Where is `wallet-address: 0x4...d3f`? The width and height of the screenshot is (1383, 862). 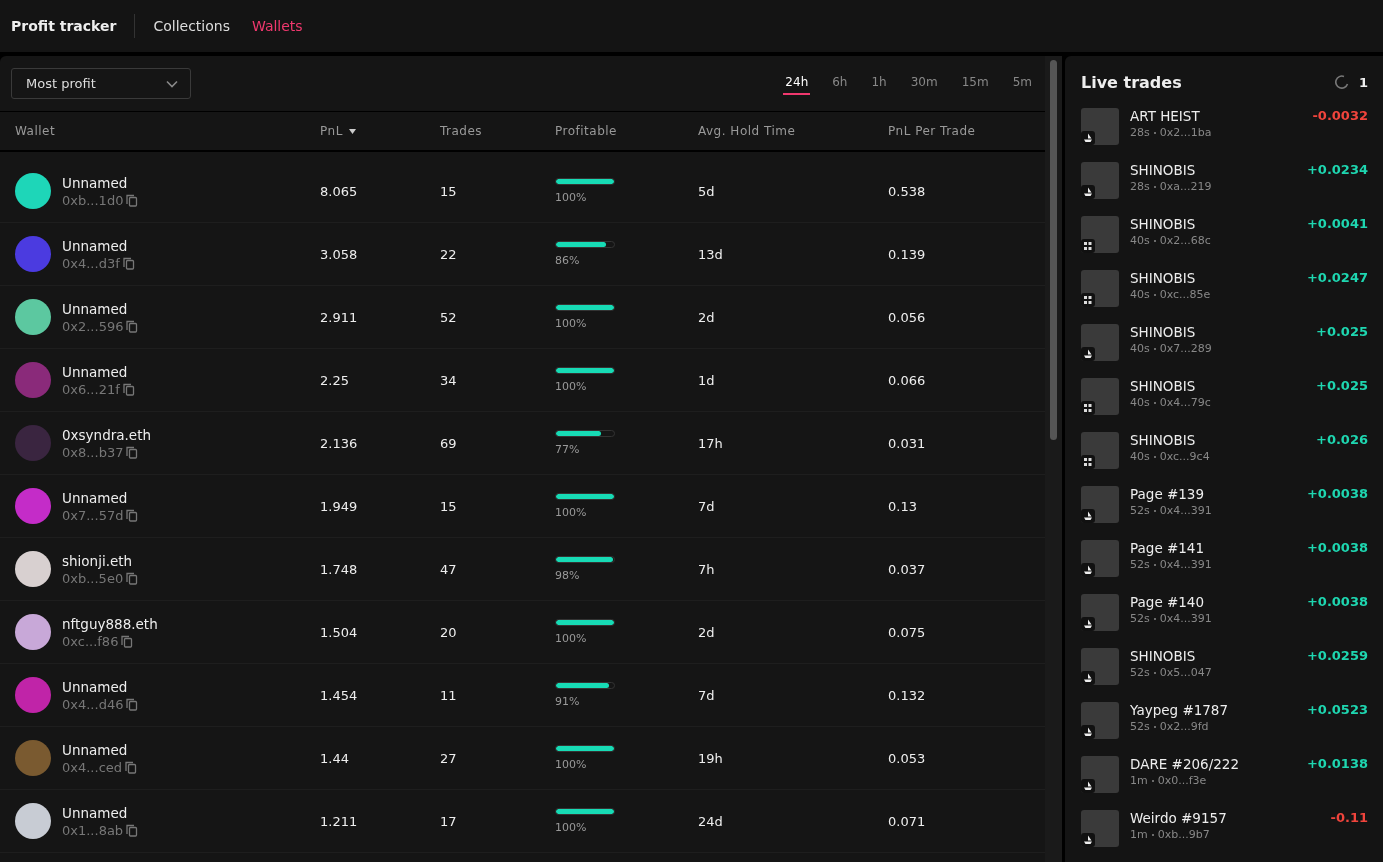 wallet-address: 0x4...d3f is located at coordinates (91, 263).